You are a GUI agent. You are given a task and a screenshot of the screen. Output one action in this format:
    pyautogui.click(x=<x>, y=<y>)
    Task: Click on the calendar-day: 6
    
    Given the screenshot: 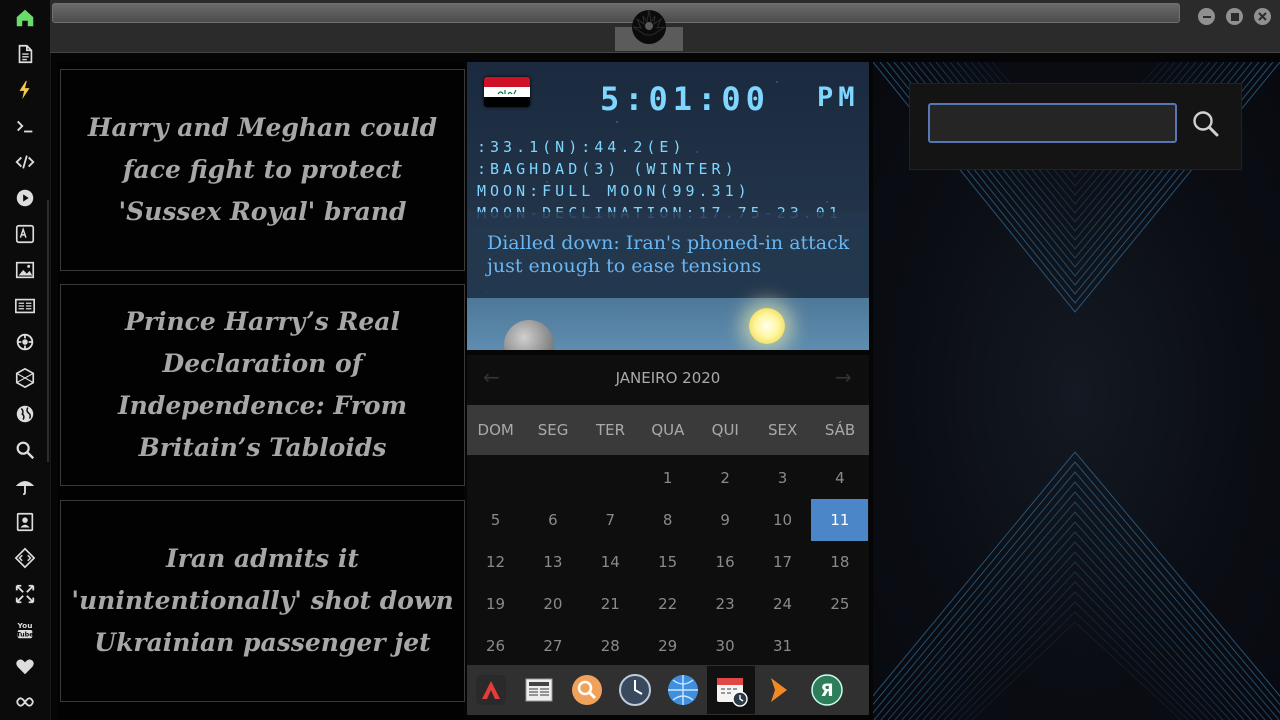 What is the action you would take?
    pyautogui.click(x=552, y=520)
    